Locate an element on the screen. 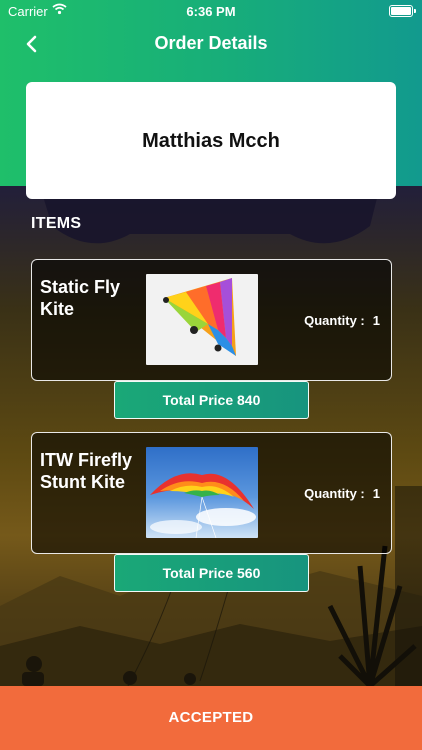 The height and width of the screenshot is (750, 422). status-time: 6:36 PM is located at coordinates (211, 11).